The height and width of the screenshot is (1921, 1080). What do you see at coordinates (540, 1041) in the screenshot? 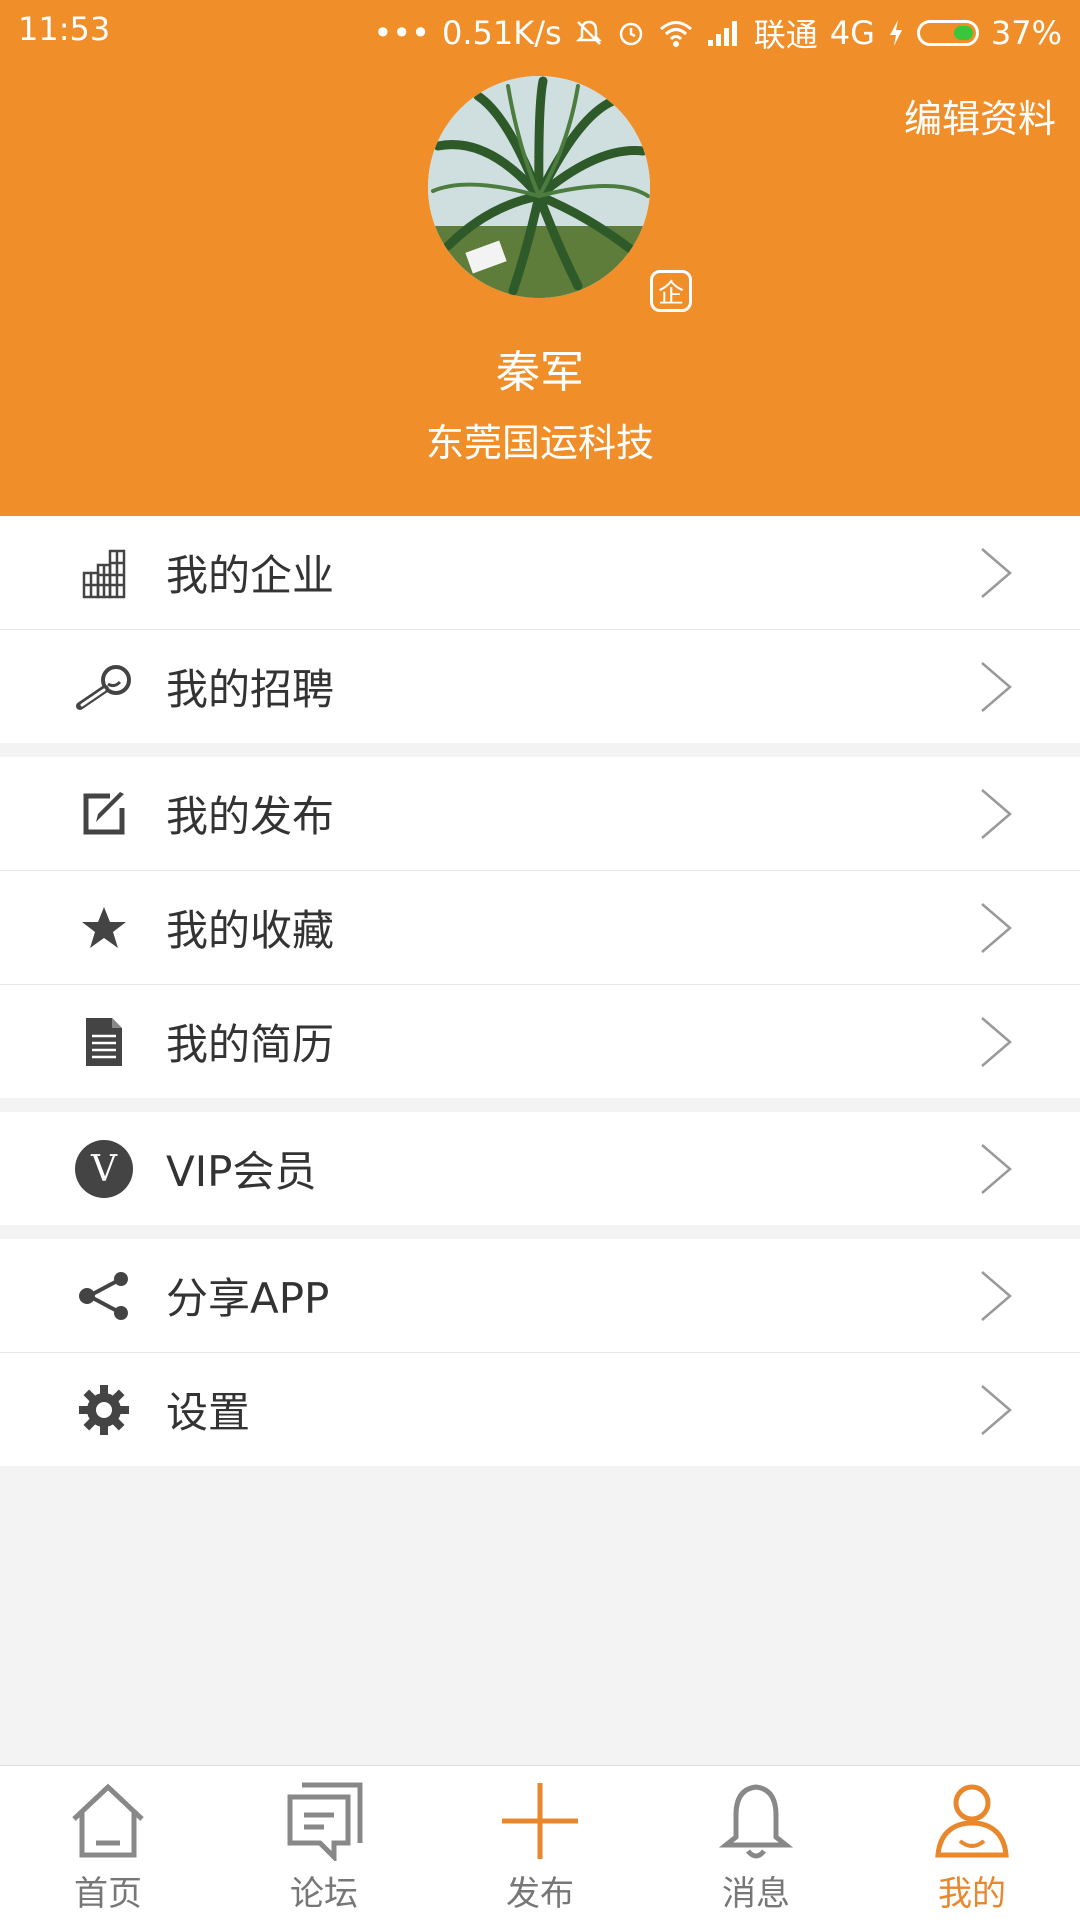
I see `menu-item-my-resume: 我的简历` at bounding box center [540, 1041].